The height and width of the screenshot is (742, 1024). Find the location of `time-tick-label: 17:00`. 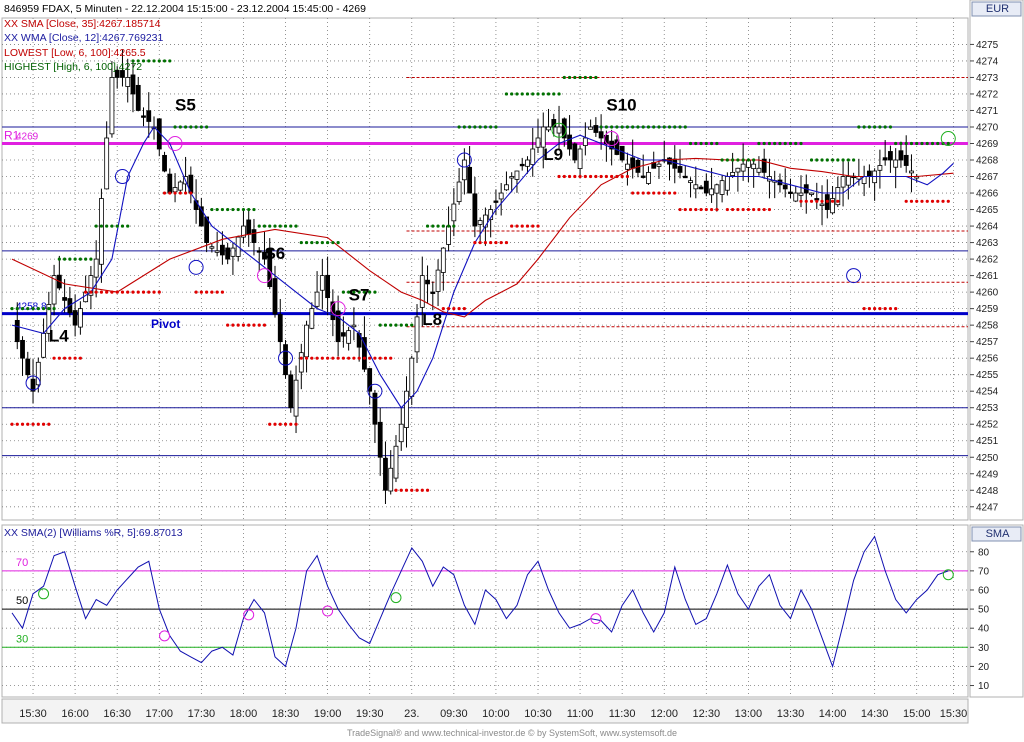

time-tick-label: 17:00 is located at coordinates (160, 714).